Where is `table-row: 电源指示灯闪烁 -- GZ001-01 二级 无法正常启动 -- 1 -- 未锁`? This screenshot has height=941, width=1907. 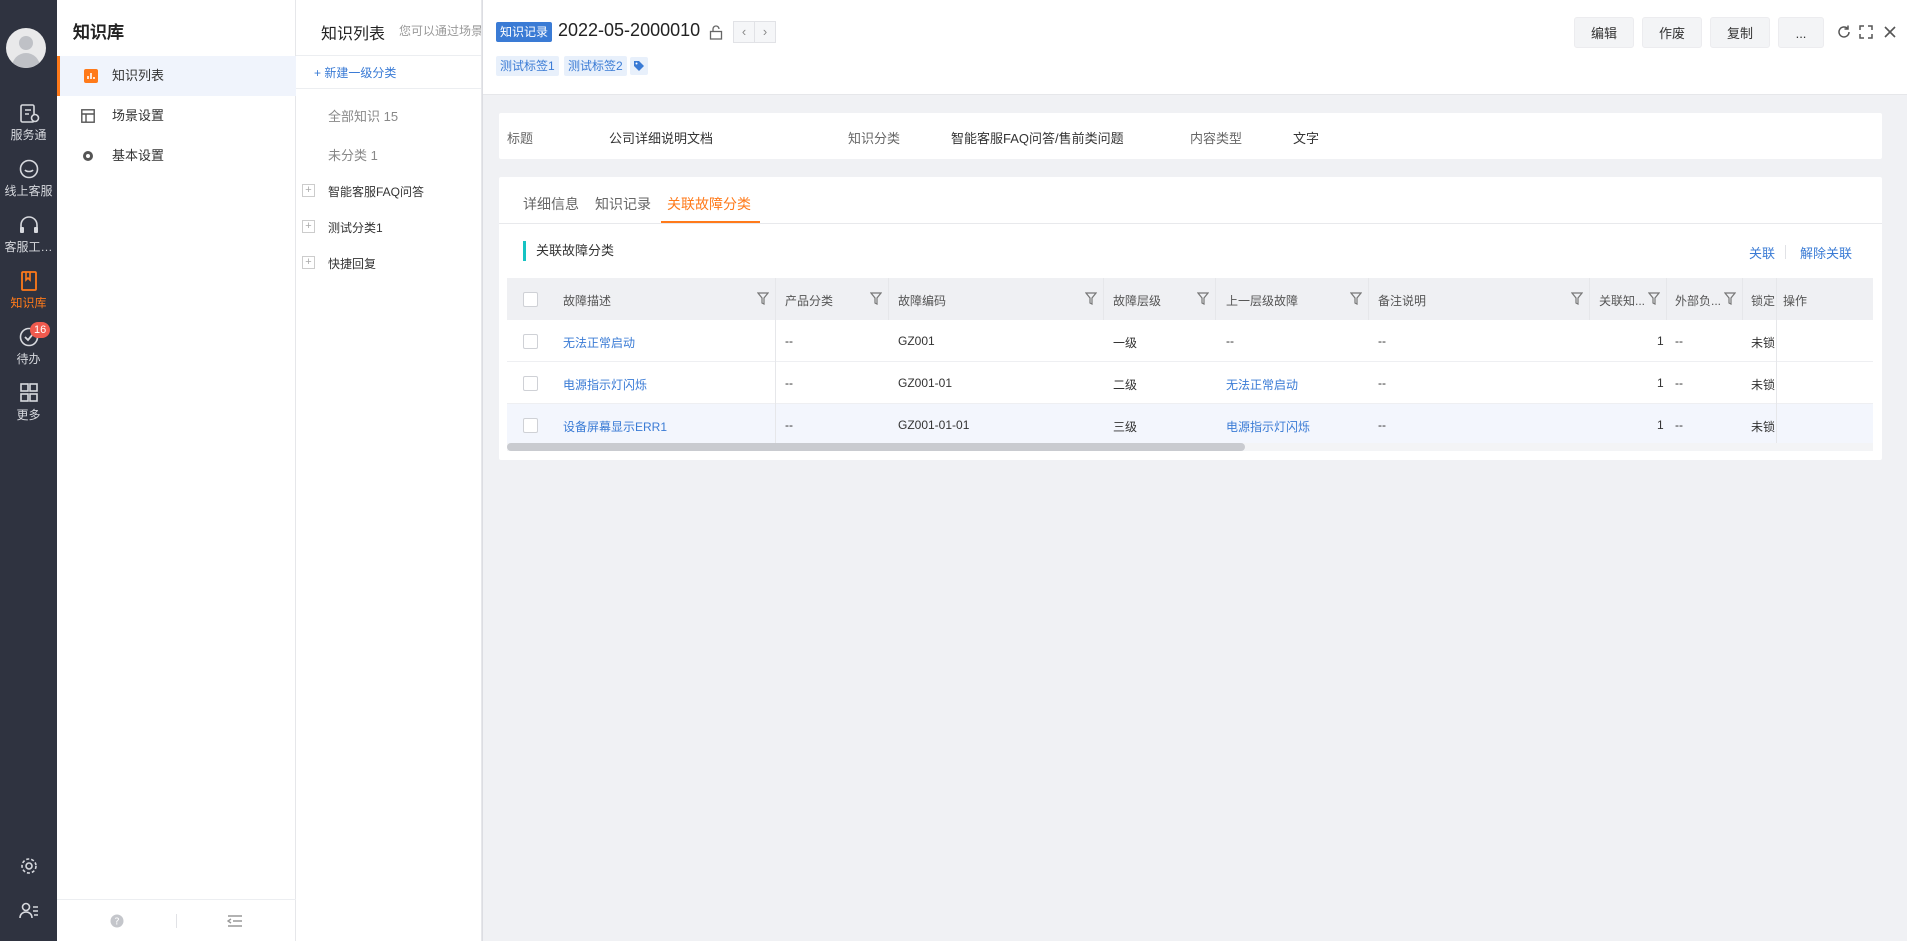
table-row: 电源指示灯闪烁 -- GZ001-01 二级 无法正常启动 -- 1 -- 未锁 is located at coordinates (1190, 383).